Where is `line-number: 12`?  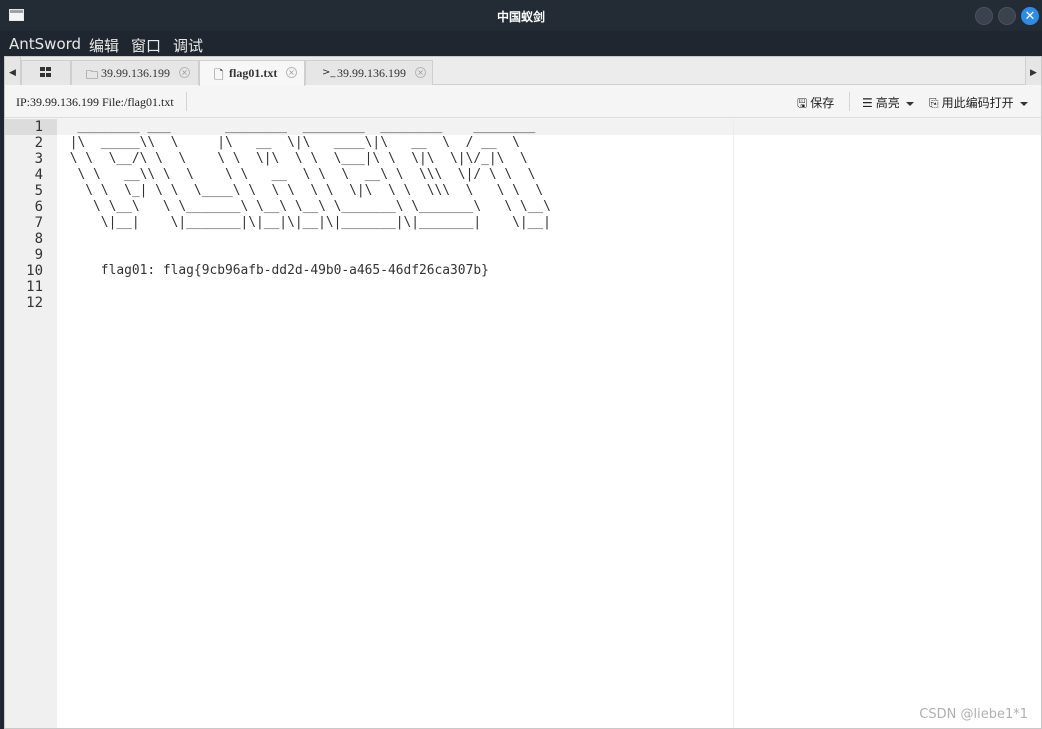
line-number: 12 is located at coordinates (34, 303).